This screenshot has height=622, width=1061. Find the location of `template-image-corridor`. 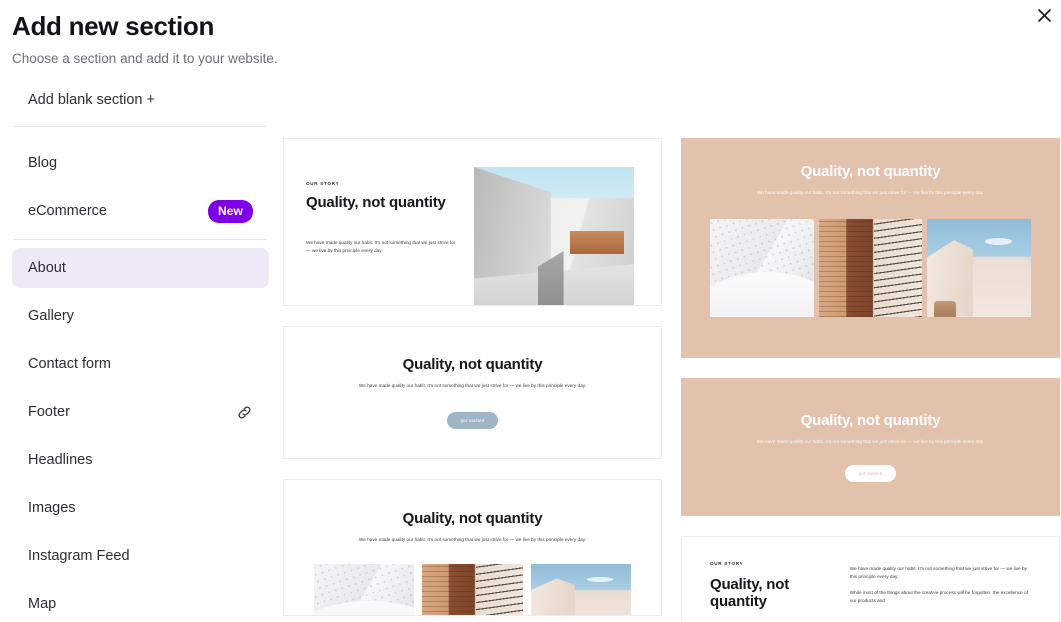

template-image-corridor is located at coordinates (554, 236).